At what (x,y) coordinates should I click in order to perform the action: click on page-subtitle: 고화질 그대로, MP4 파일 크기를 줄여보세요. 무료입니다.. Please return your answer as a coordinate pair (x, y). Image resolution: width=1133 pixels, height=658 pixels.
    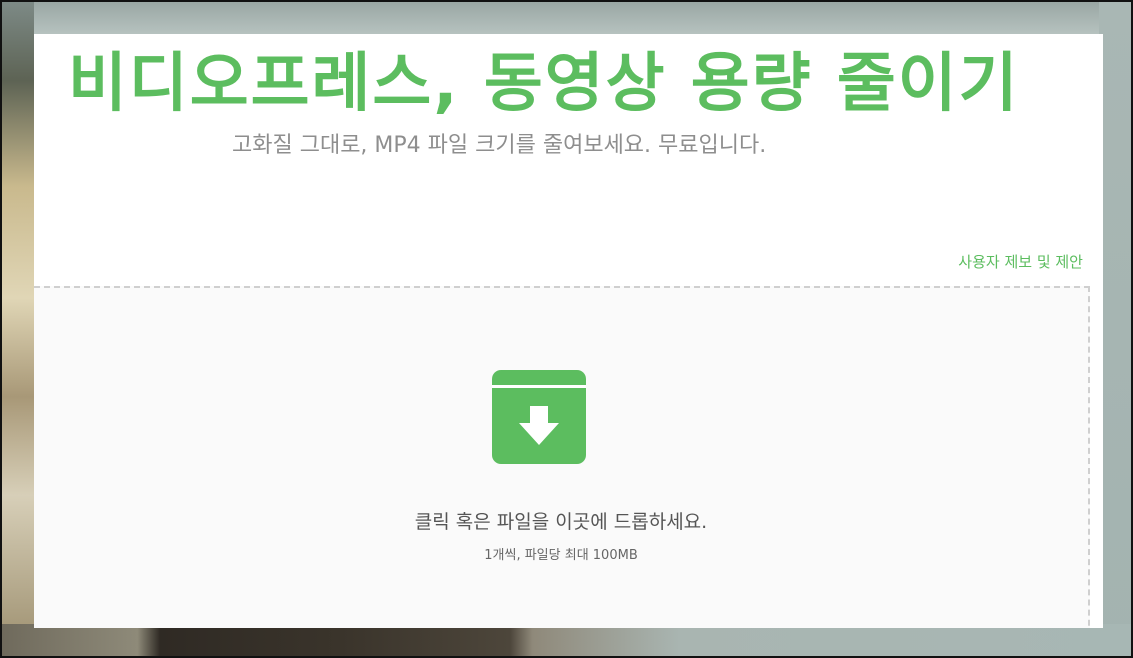
    Looking at the image, I should click on (499, 145).